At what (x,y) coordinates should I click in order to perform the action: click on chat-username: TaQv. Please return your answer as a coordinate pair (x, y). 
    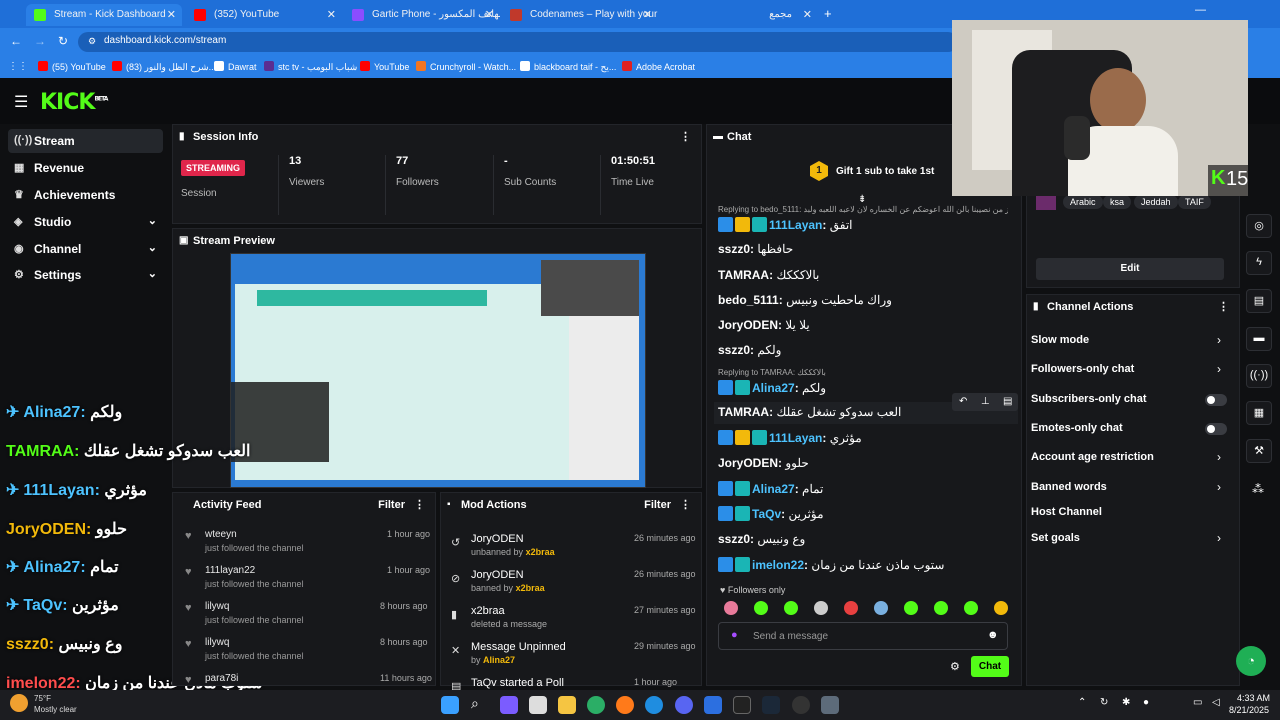
    Looking at the image, I should click on (766, 514).